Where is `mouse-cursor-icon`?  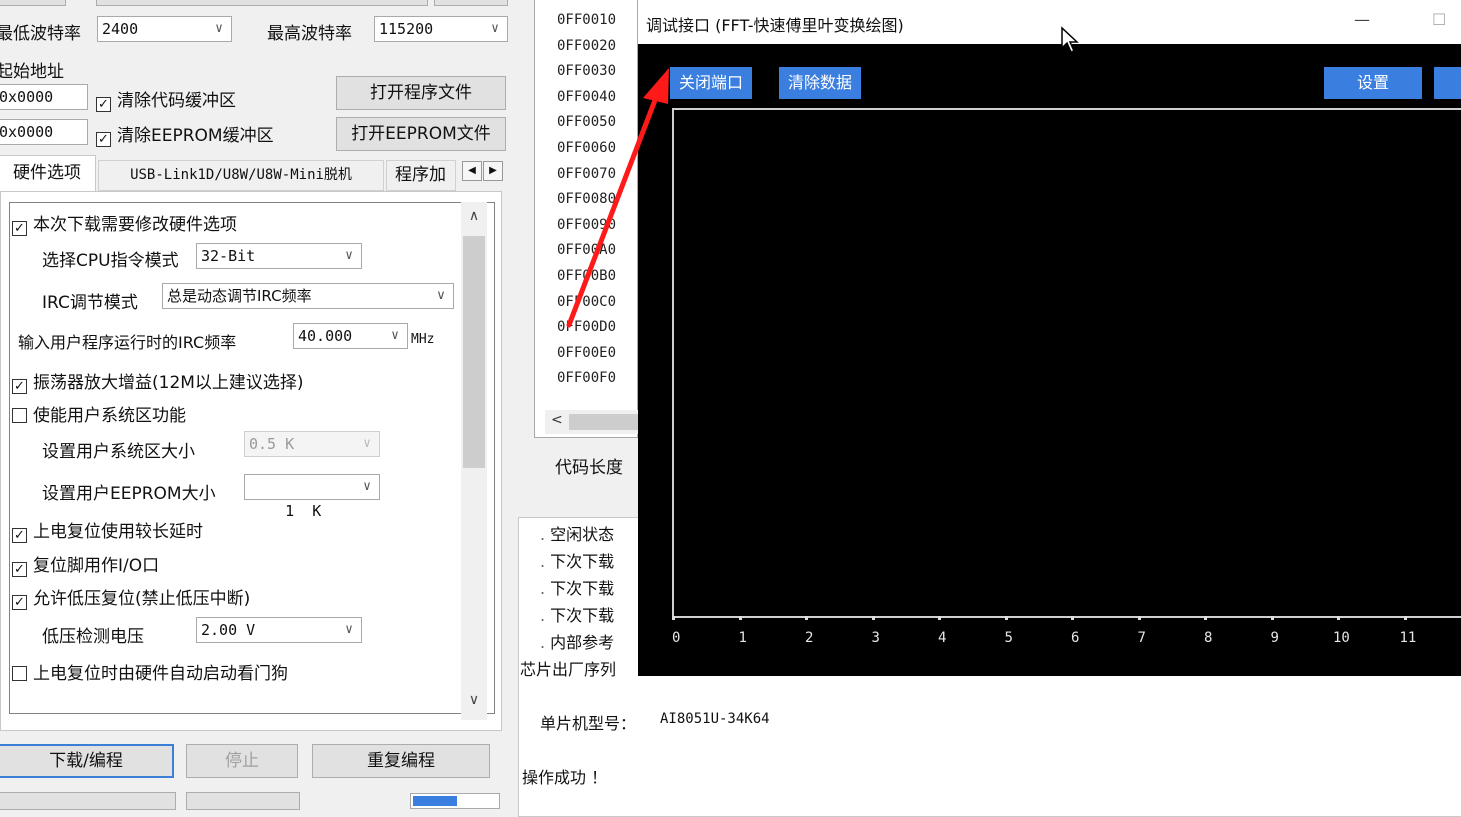
mouse-cursor-icon is located at coordinates (1070, 39).